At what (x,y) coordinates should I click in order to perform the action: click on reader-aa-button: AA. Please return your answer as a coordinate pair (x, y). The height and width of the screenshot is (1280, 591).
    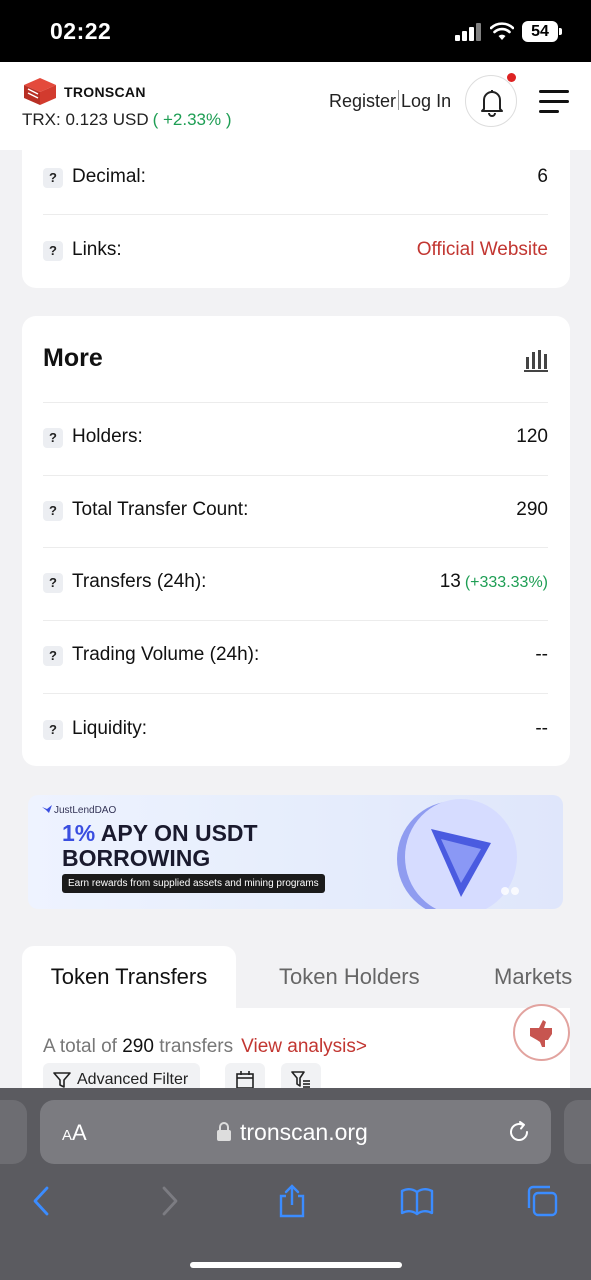
    Looking at the image, I should click on (74, 1133).